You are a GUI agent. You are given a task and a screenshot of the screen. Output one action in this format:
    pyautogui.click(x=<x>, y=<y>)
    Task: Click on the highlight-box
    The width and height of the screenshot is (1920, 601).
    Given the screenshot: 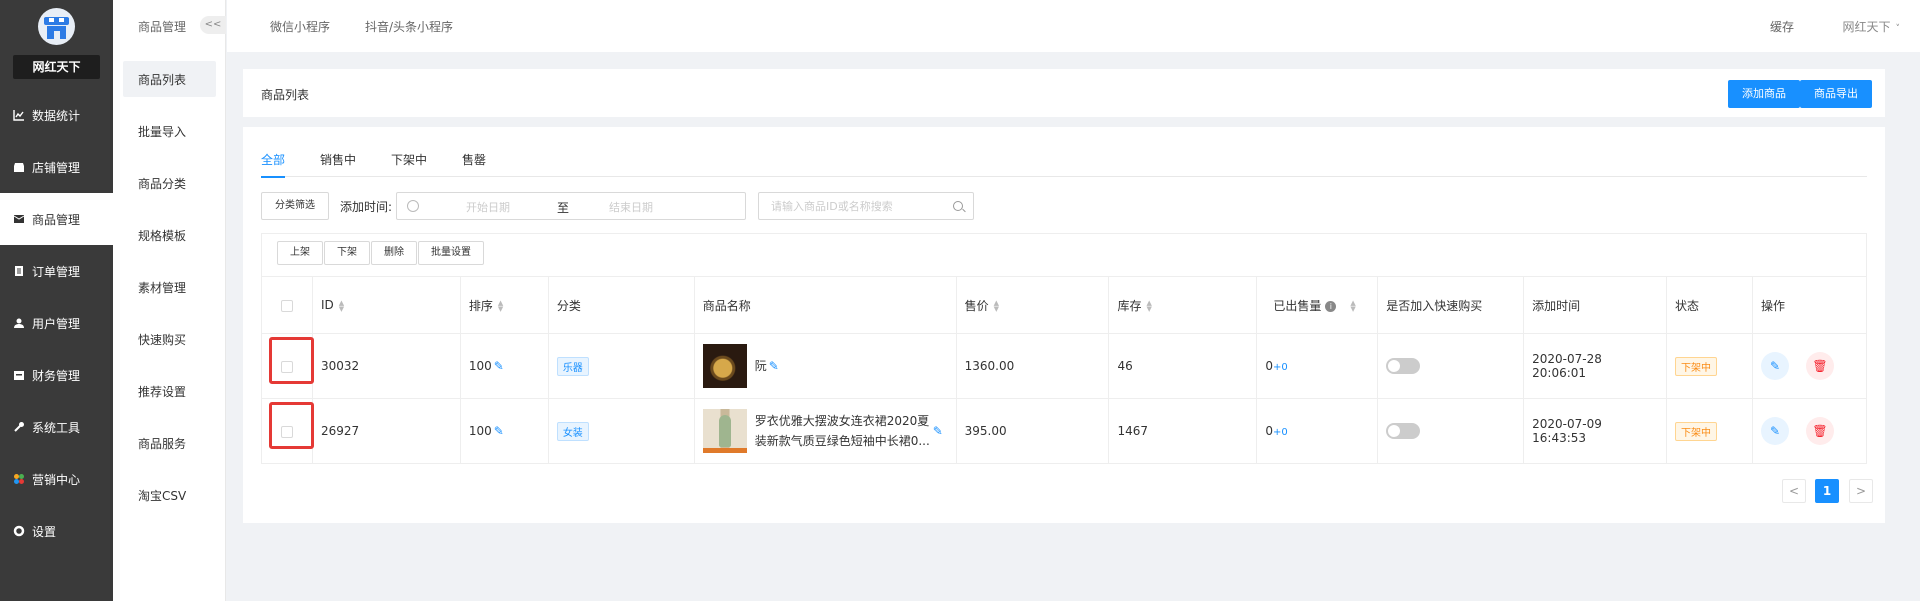 What is the action you would take?
    pyautogui.click(x=291, y=425)
    